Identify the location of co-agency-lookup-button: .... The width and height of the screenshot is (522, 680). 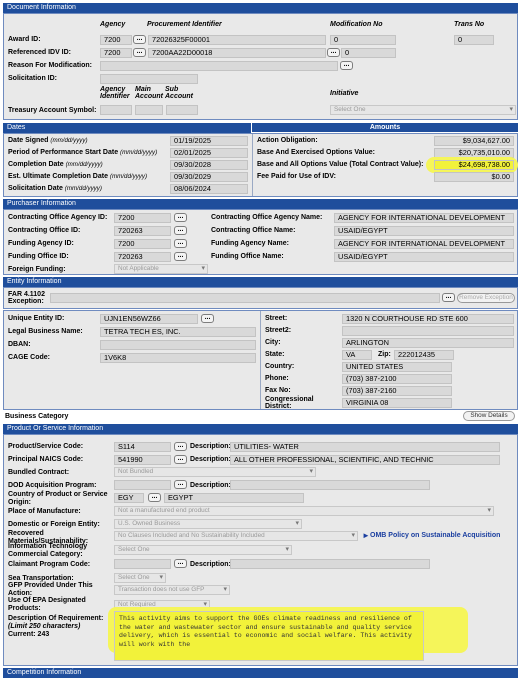
(180, 217).